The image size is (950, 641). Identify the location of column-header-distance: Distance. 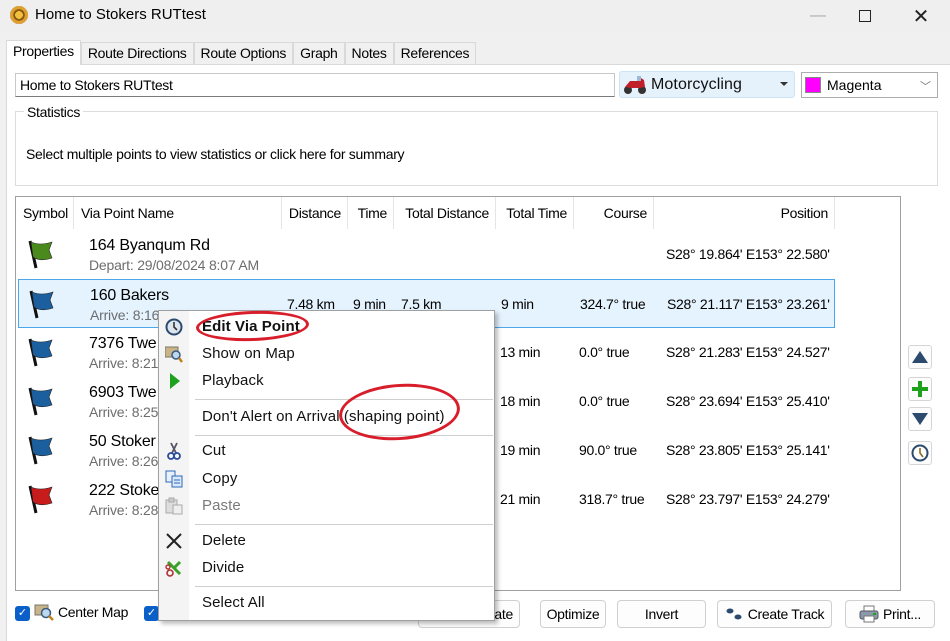
(315, 213).